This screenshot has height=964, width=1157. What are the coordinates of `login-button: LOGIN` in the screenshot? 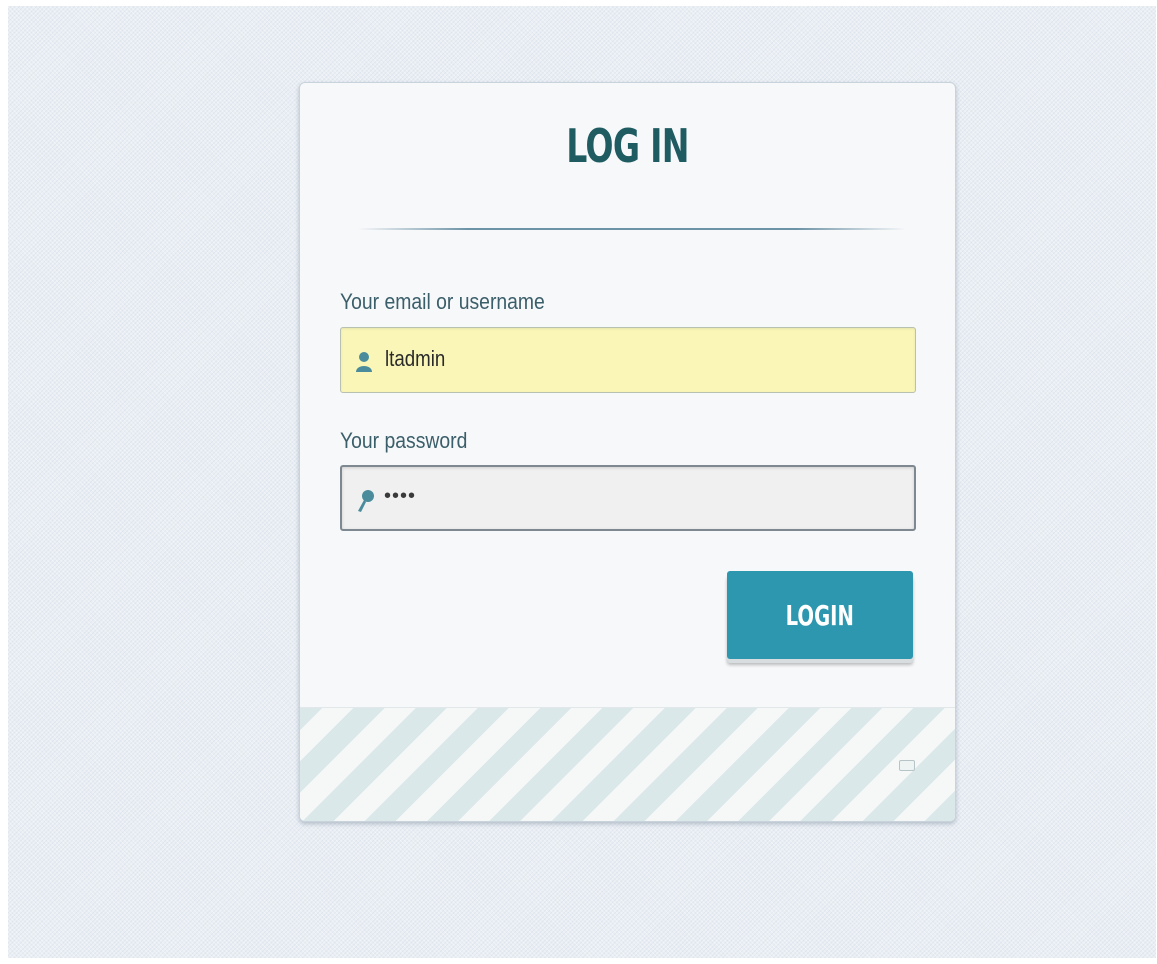 It's located at (820, 615).